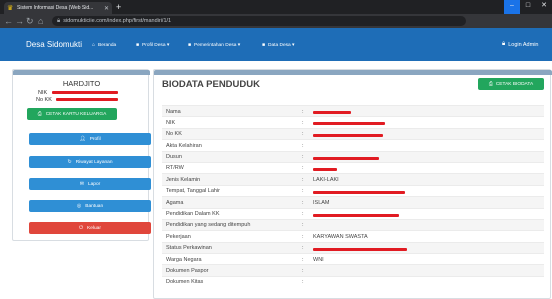 Image resolution: width=552 pixels, height=299 pixels. What do you see at coordinates (184, 145) in the screenshot?
I see `row-label: Akta Kelahiran` at bounding box center [184, 145].